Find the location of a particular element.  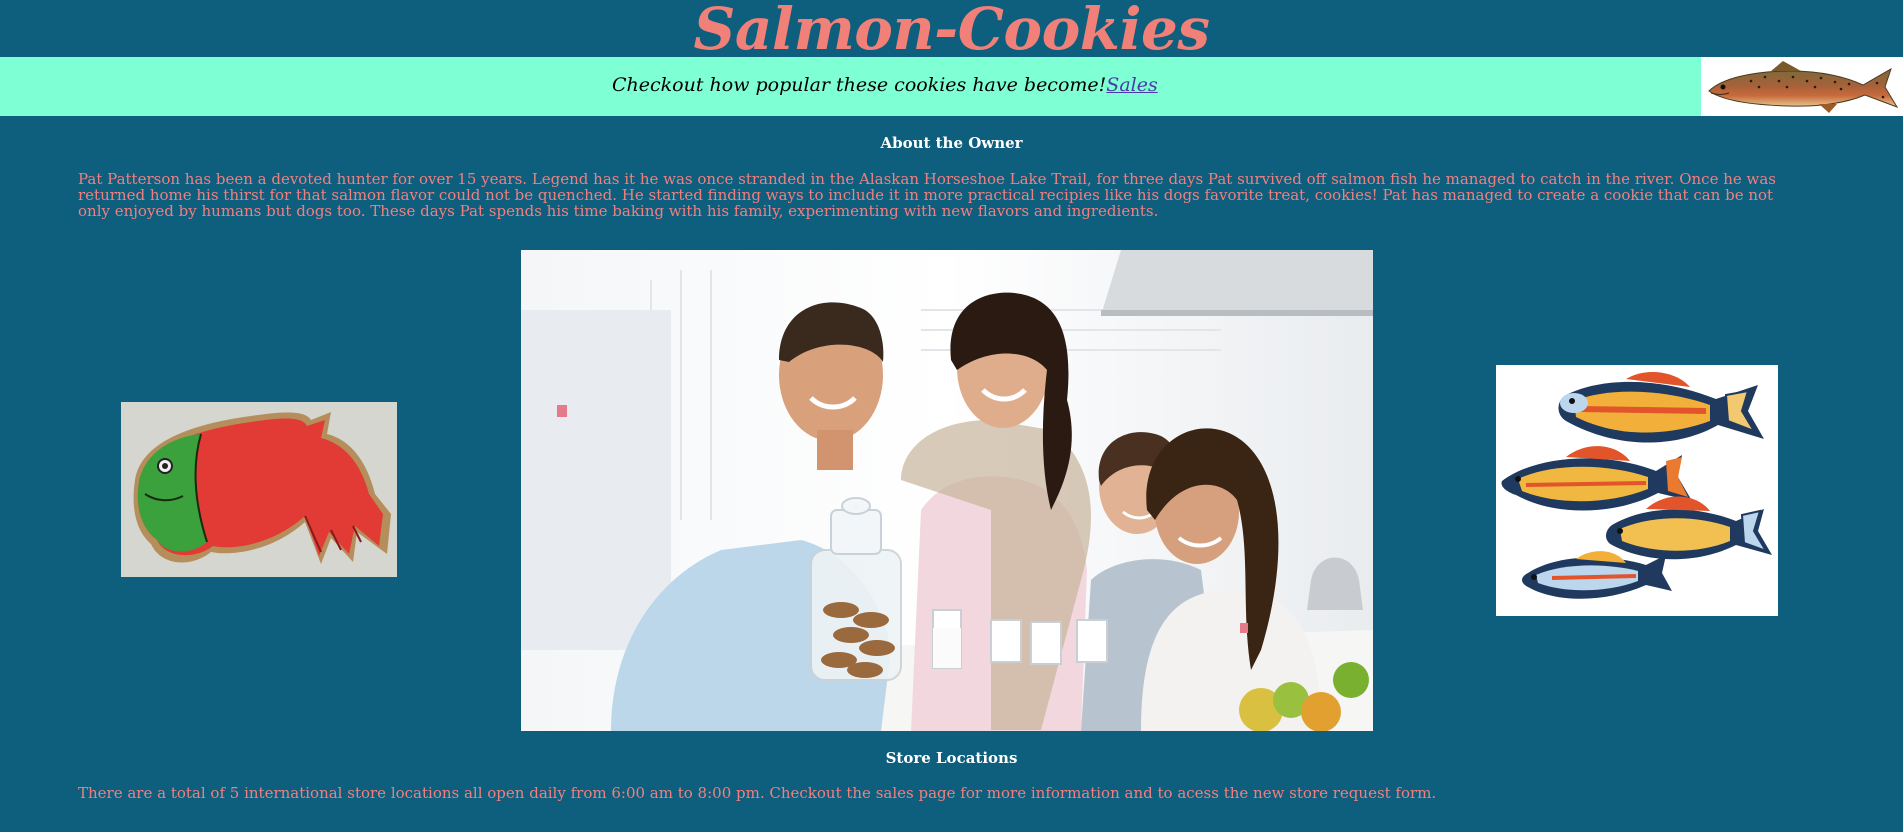

fish-illustration is located at coordinates (1637, 490).